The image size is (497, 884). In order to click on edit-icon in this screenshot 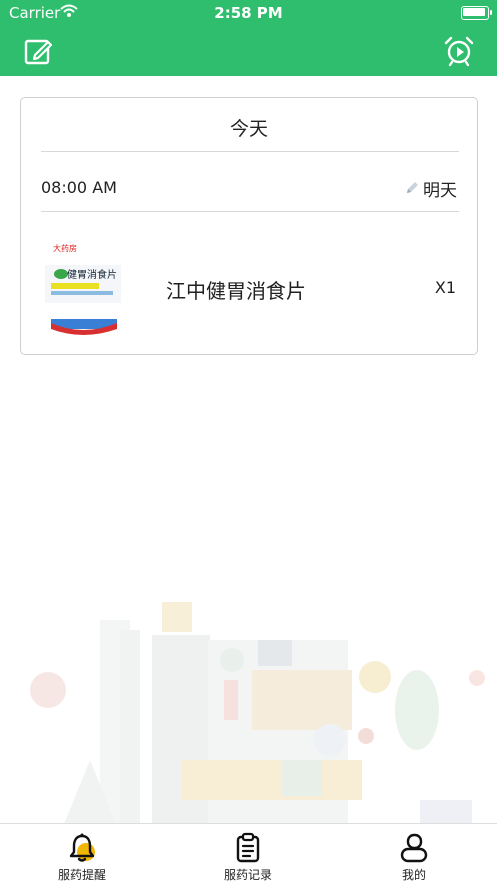, I will do `click(38, 51)`.